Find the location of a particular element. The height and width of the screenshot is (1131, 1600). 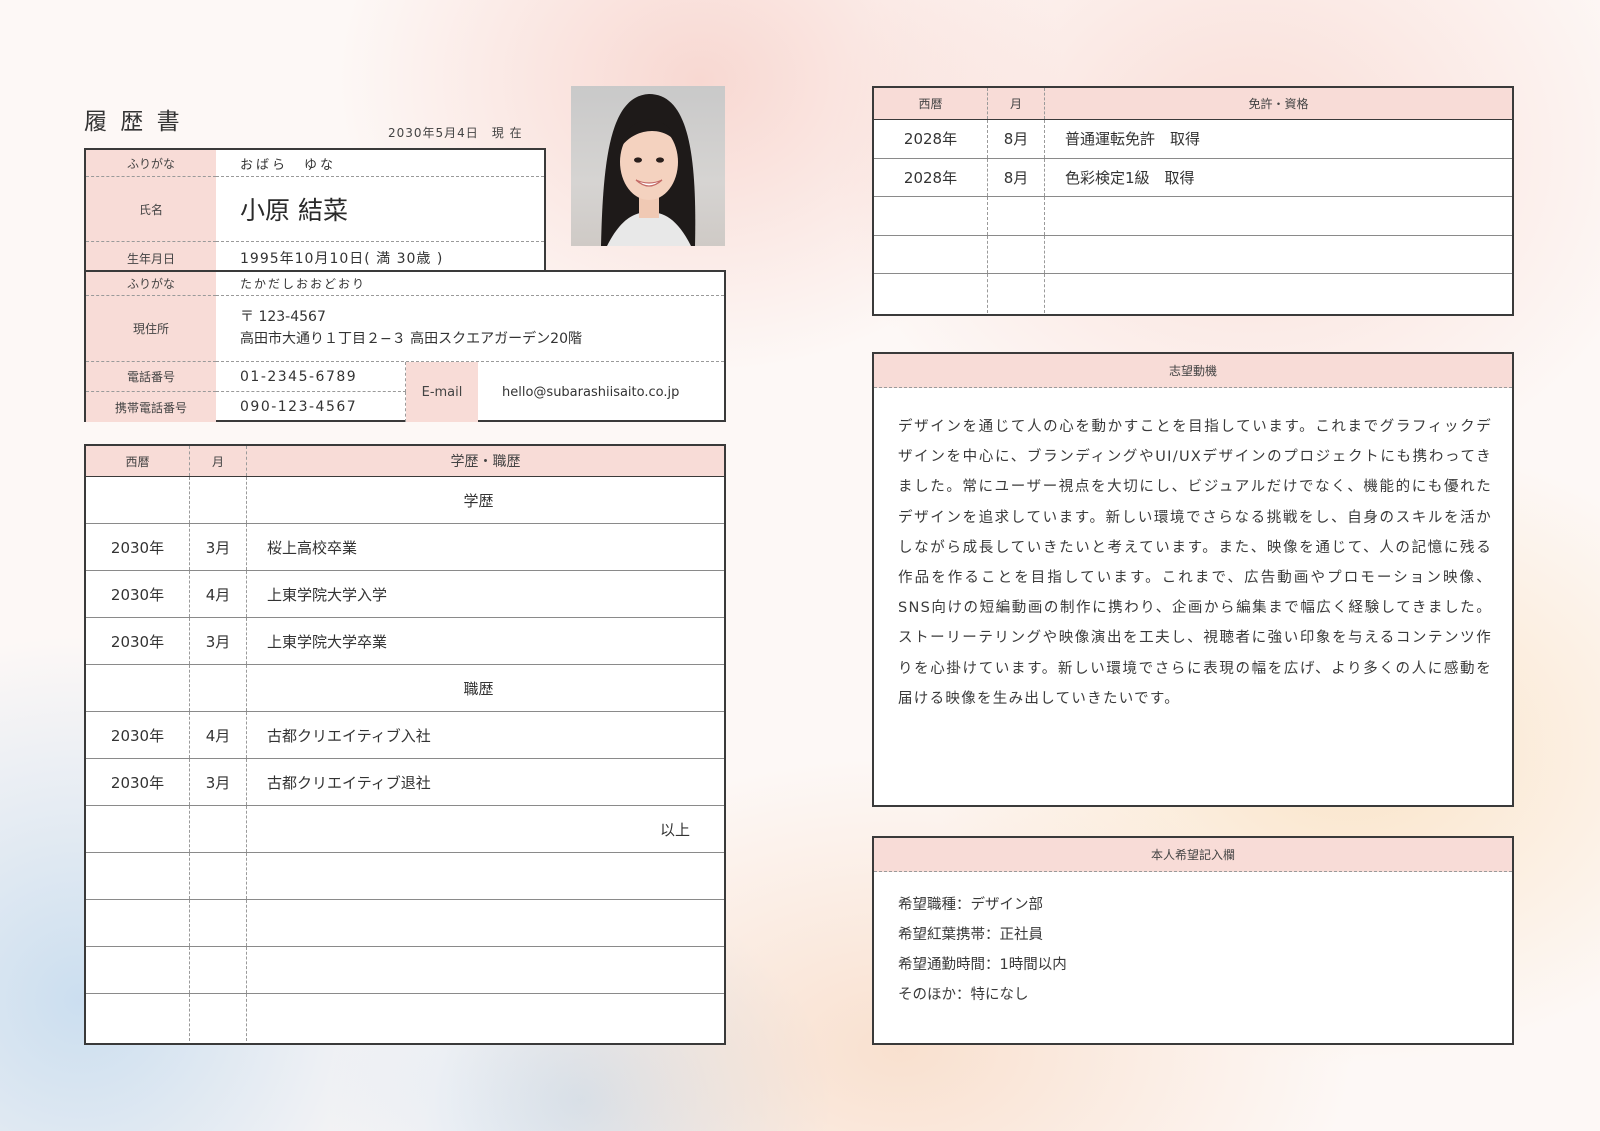

history-header-month: 月 is located at coordinates (217, 461).